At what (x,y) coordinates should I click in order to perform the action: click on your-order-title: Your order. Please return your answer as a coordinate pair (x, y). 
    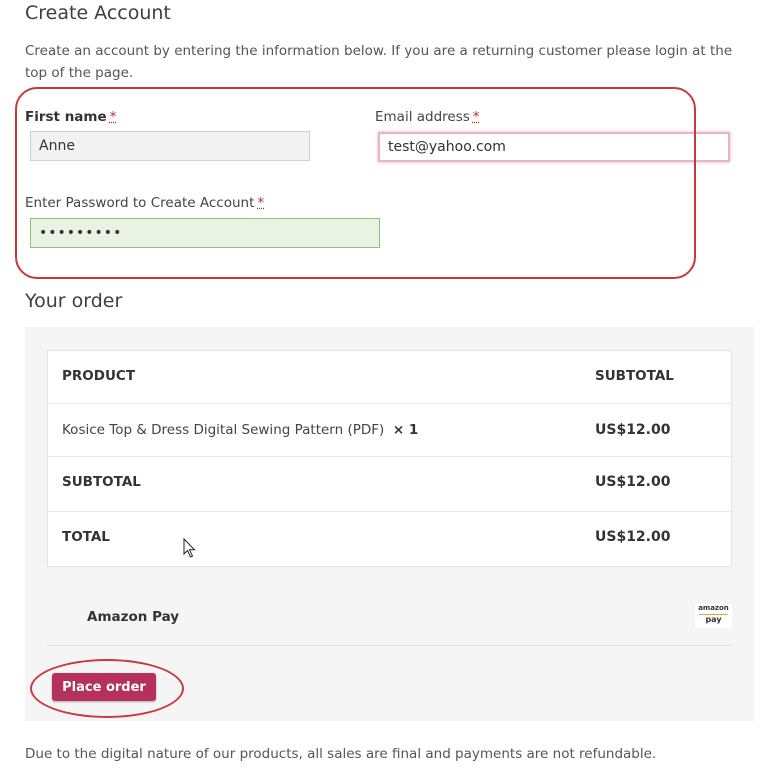
    Looking at the image, I should click on (74, 301).